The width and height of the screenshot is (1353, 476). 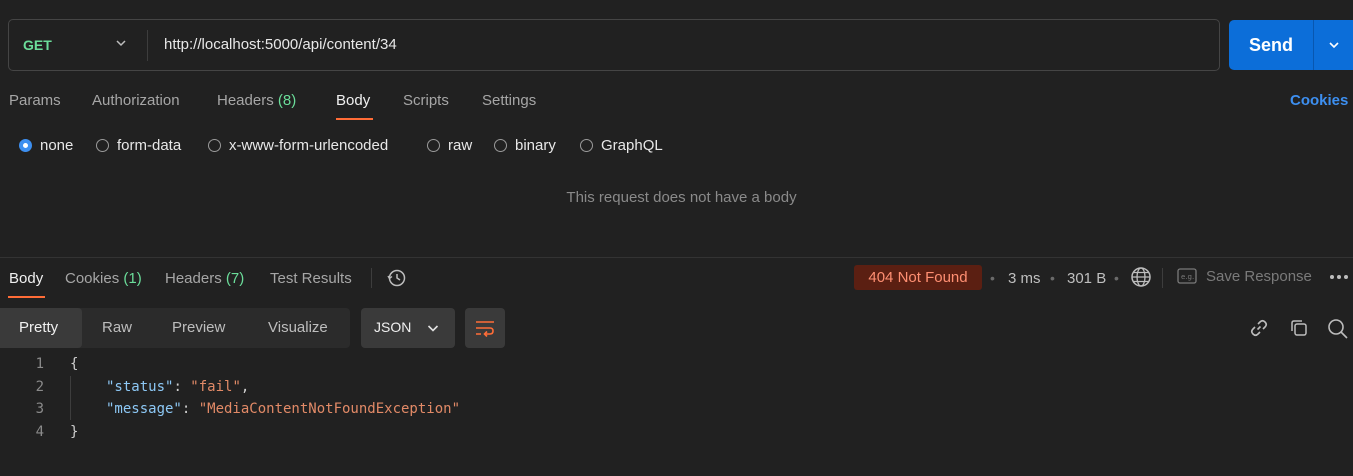 What do you see at coordinates (35, 100) in the screenshot?
I see `tab-params: Params` at bounding box center [35, 100].